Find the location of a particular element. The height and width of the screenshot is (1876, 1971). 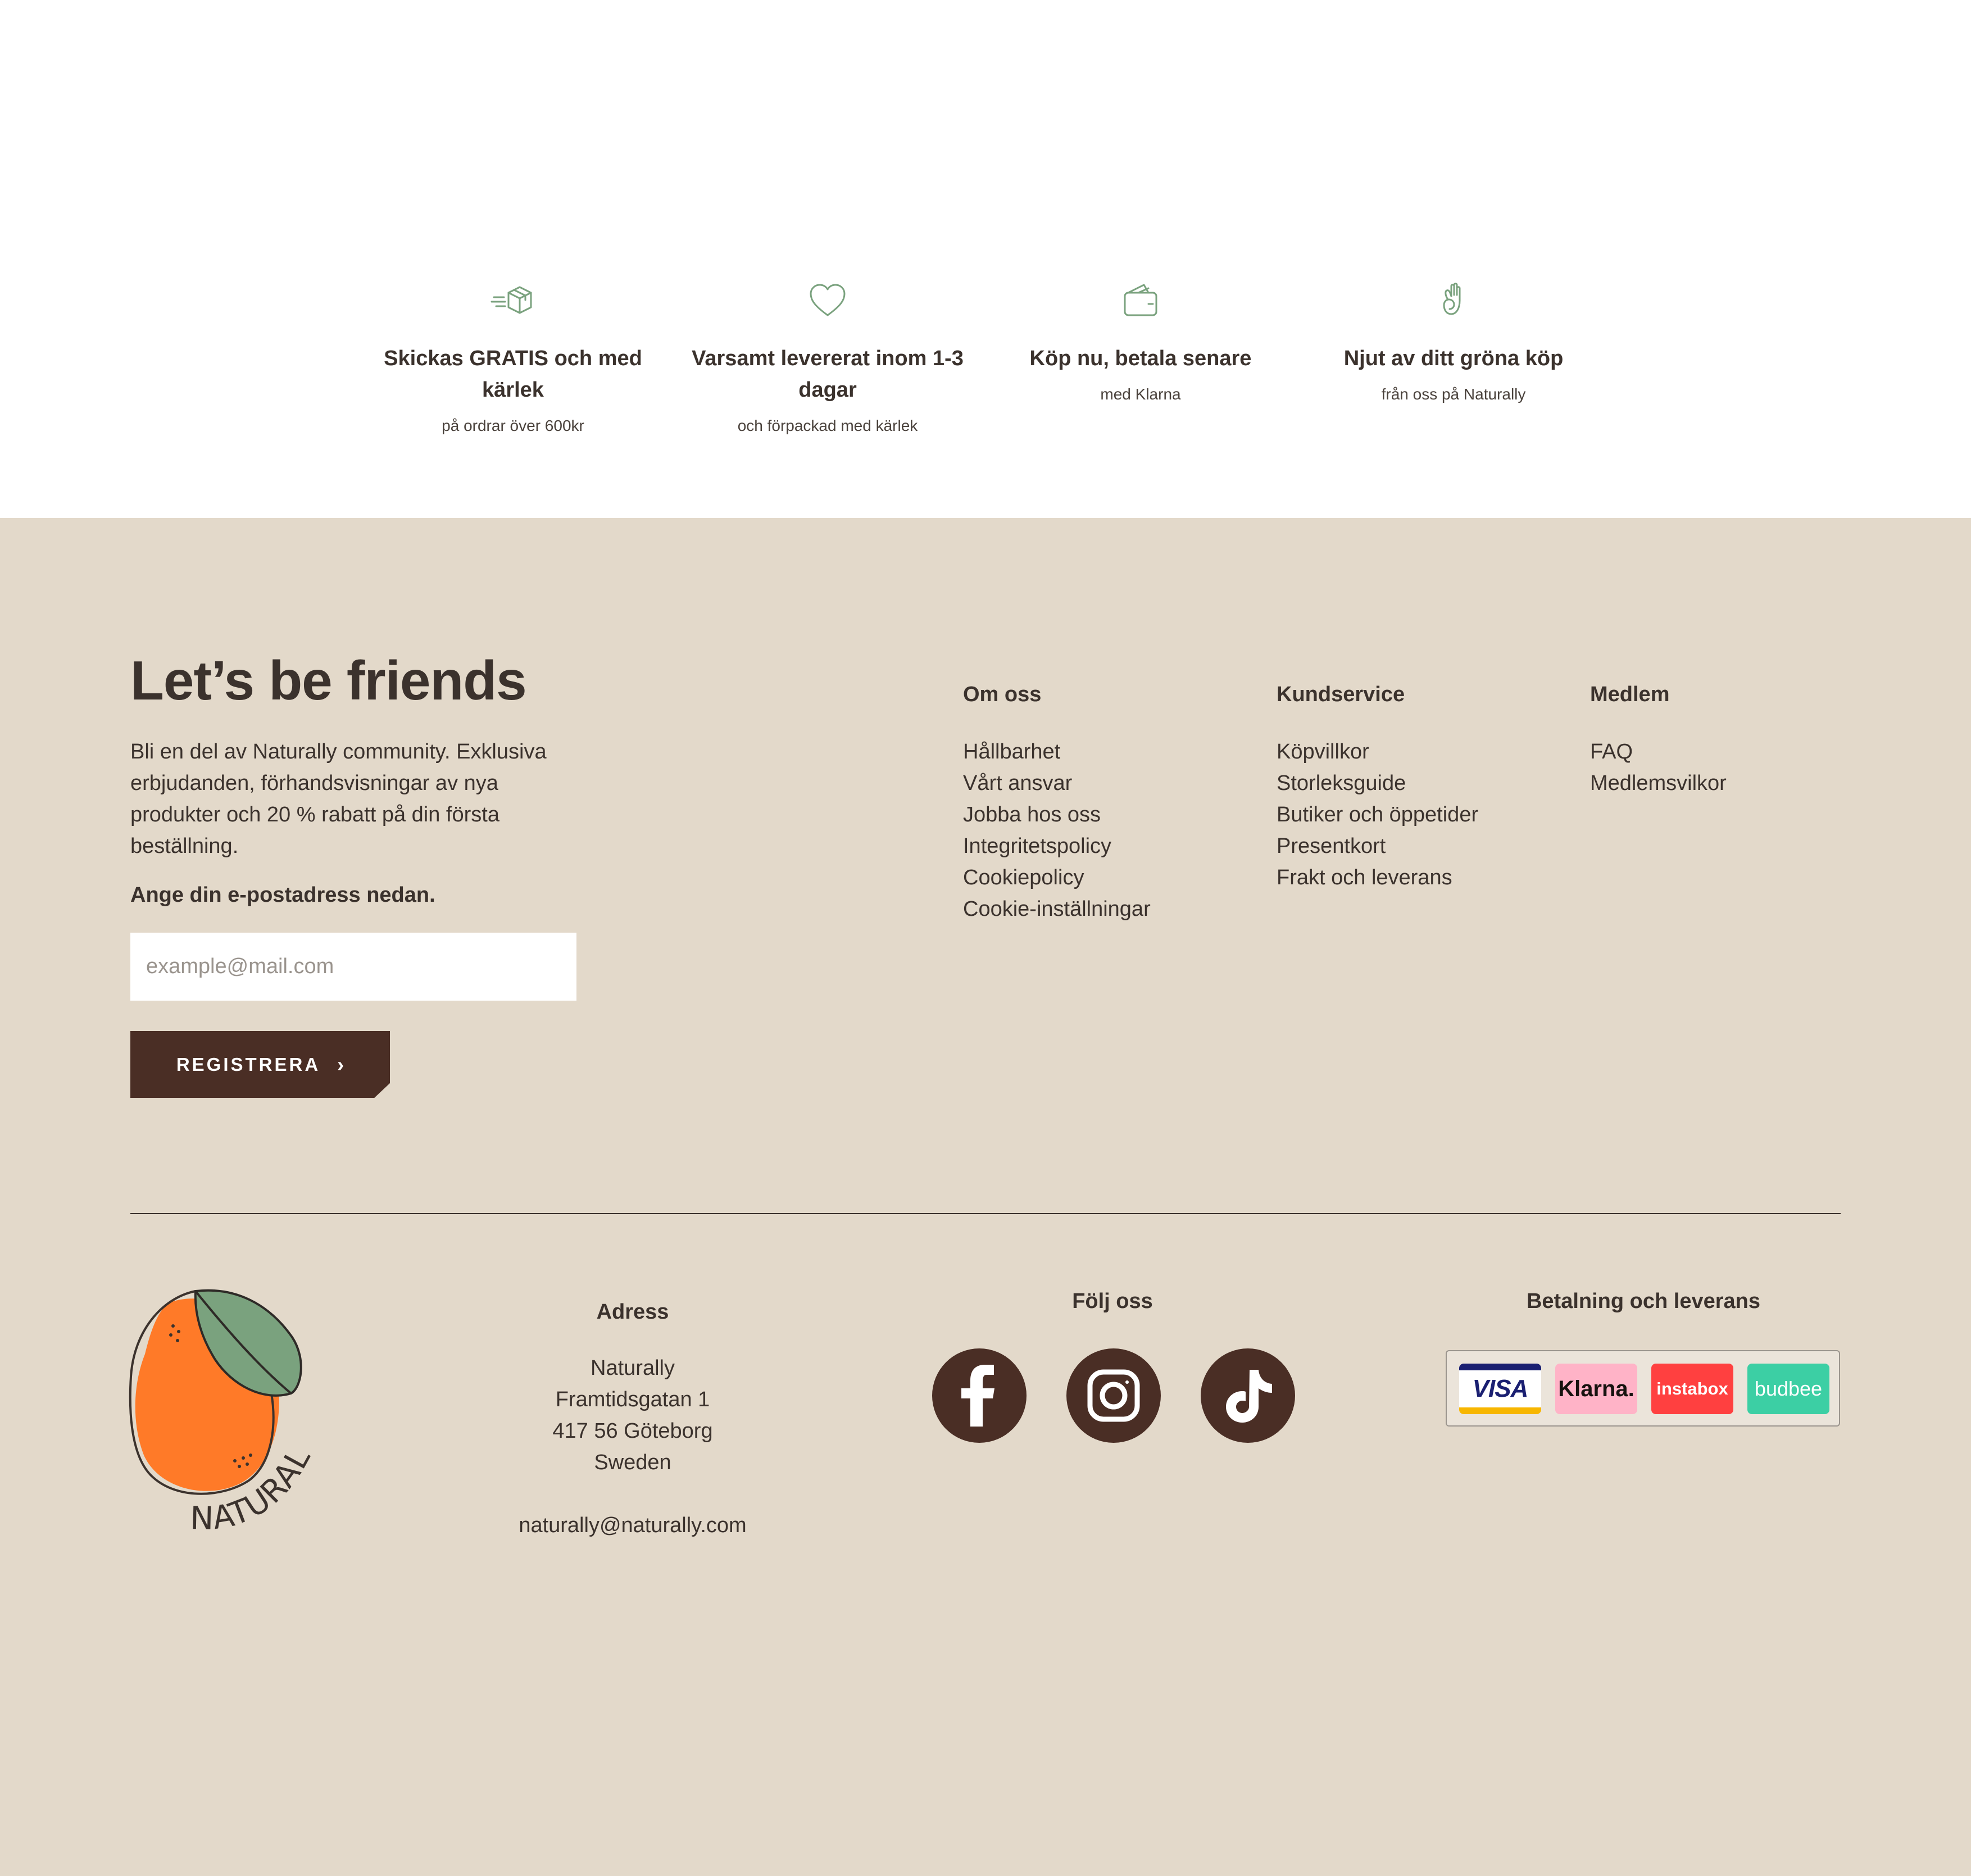

usp-subtitle: med Klarna is located at coordinates (1140, 394).